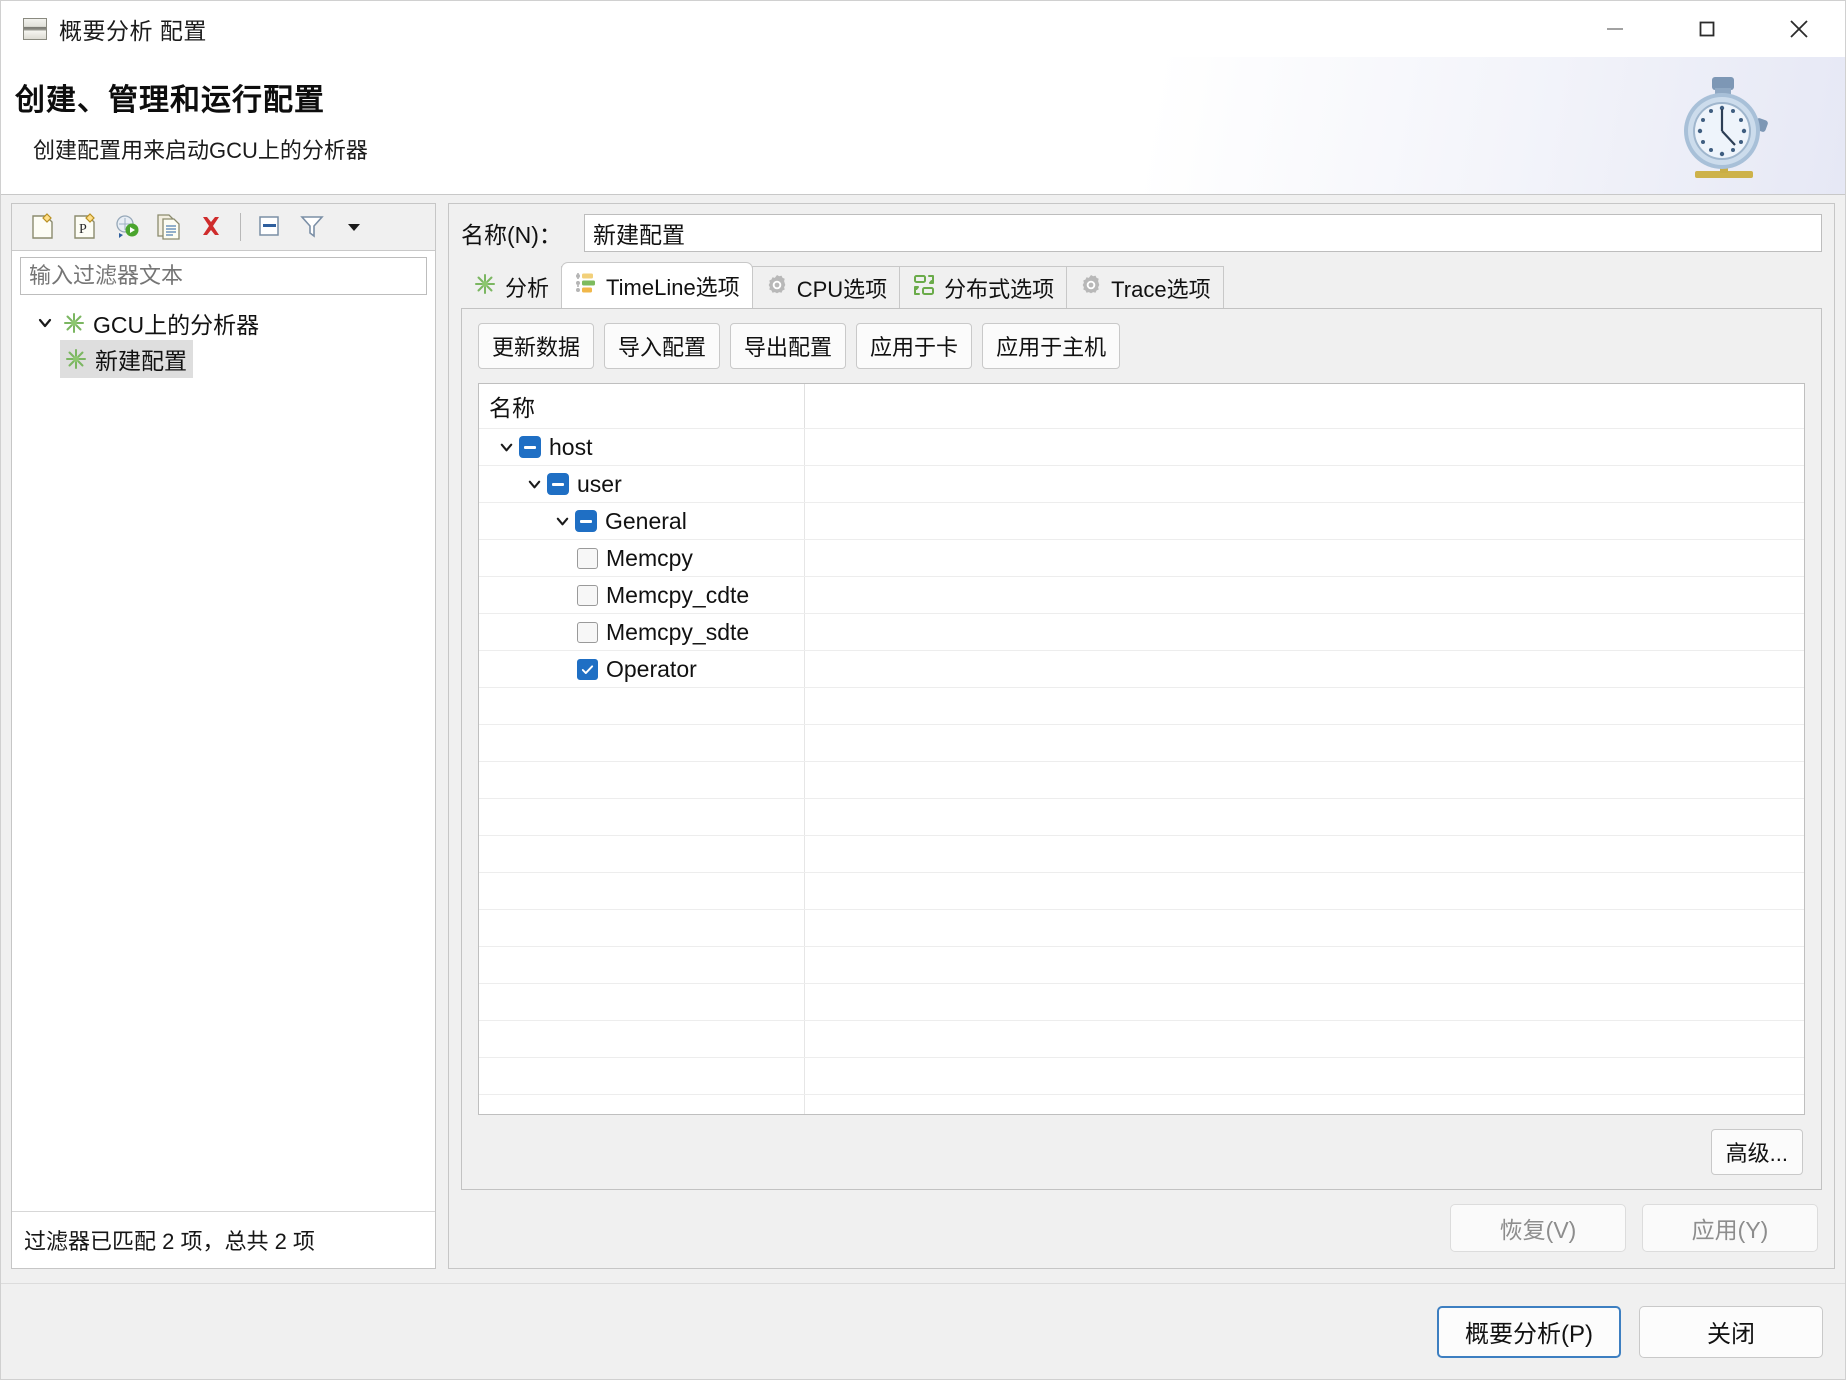 This screenshot has width=1846, height=1380. What do you see at coordinates (223, 359) in the screenshot?
I see `tree-item-new-configuration: 新建配置` at bounding box center [223, 359].